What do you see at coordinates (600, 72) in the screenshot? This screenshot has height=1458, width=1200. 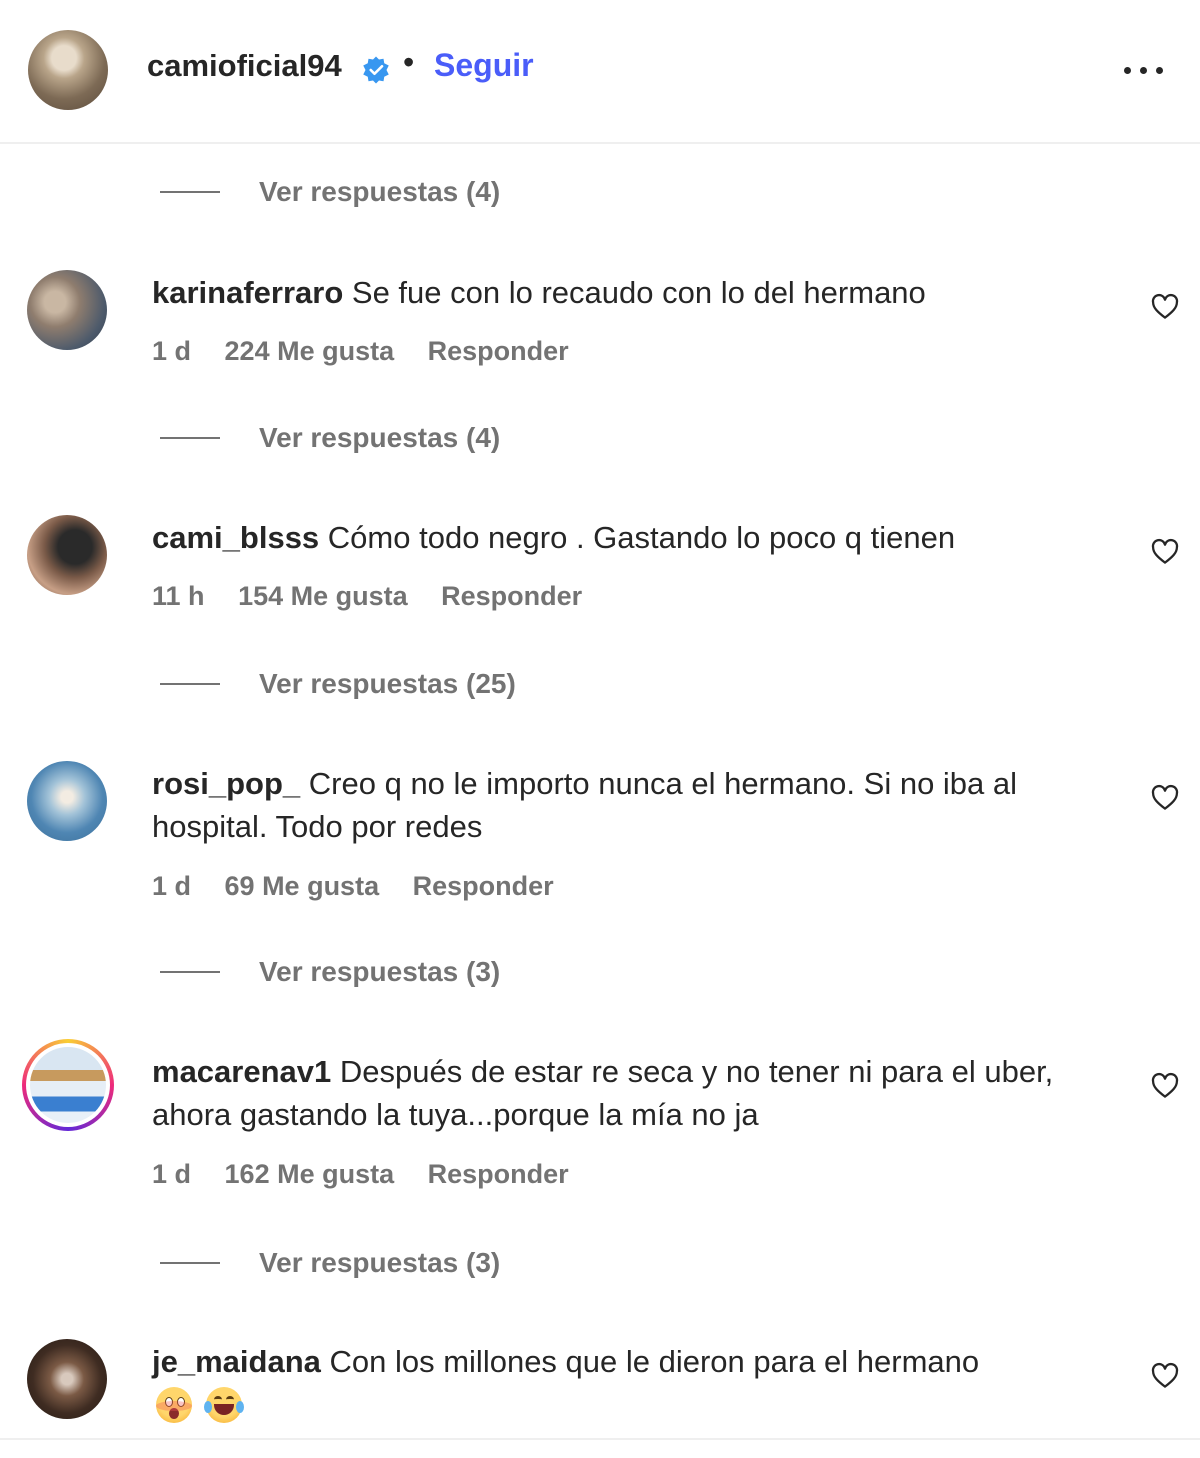 I see `post-header: camioficial94 • Seguir` at bounding box center [600, 72].